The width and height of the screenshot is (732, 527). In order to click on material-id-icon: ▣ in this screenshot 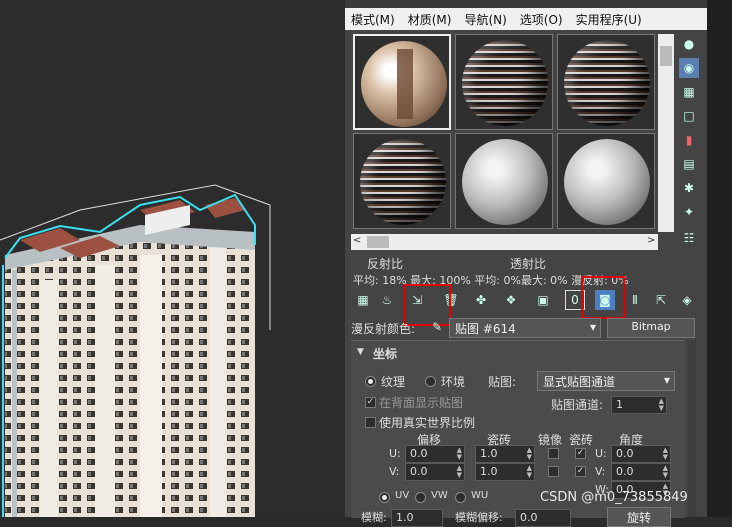, I will do `click(543, 300)`.